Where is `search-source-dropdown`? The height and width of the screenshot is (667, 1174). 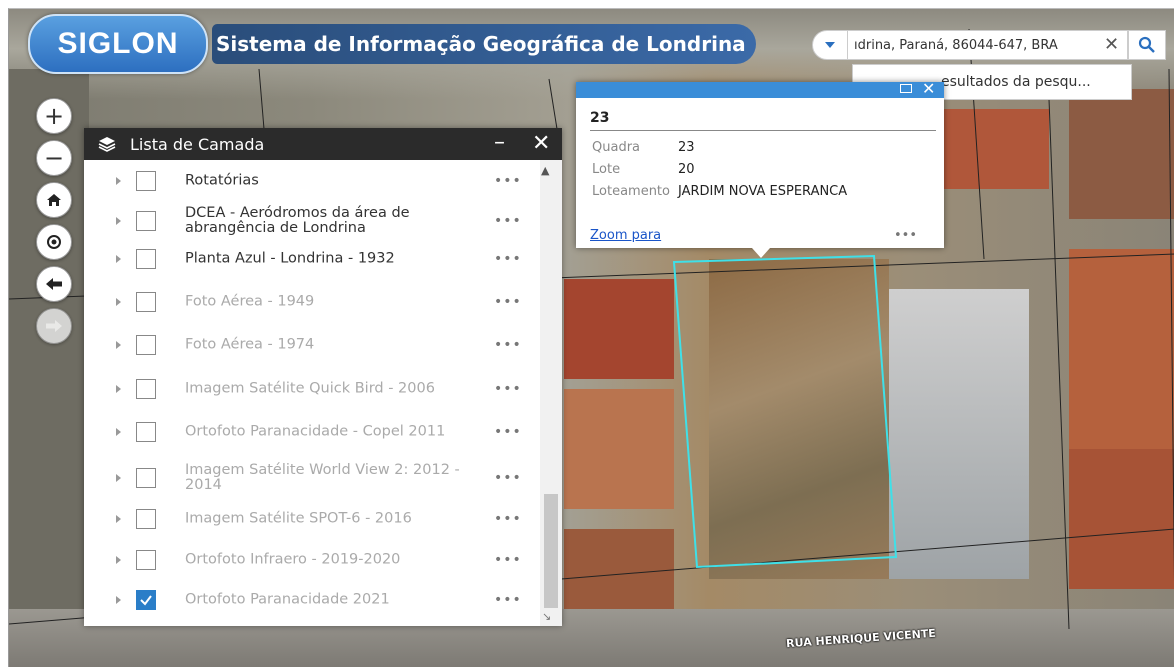
search-source-dropdown is located at coordinates (830, 45).